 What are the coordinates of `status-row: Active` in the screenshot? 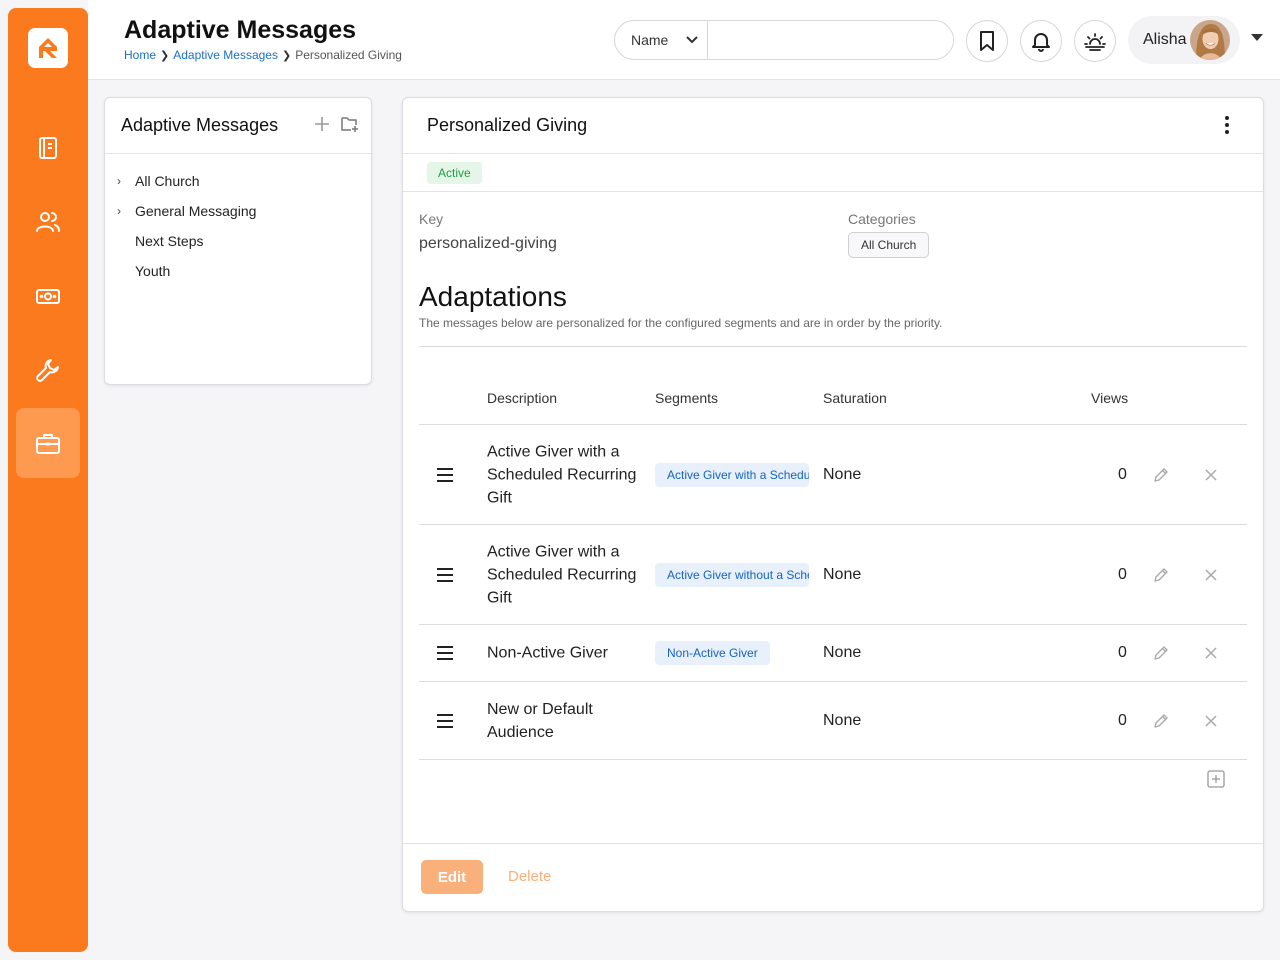 It's located at (833, 173).